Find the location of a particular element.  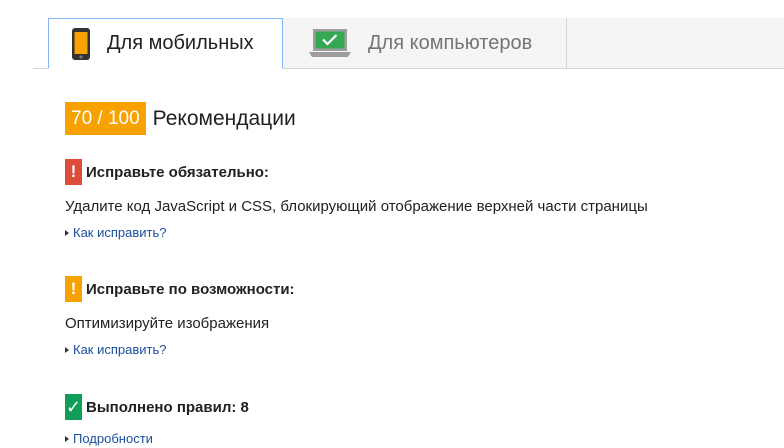

should-fix-rule: Оптимизируйте изображения is located at coordinates (167, 323).